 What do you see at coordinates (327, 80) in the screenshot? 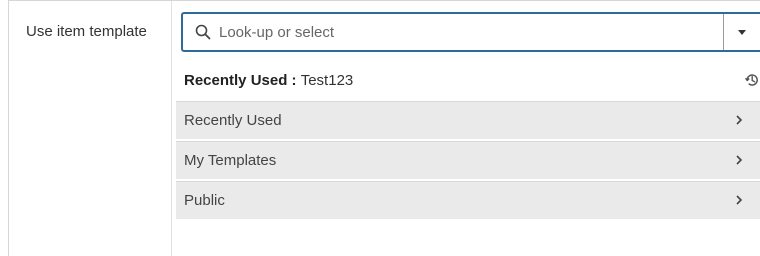
I see `recent-value: Test123` at bounding box center [327, 80].